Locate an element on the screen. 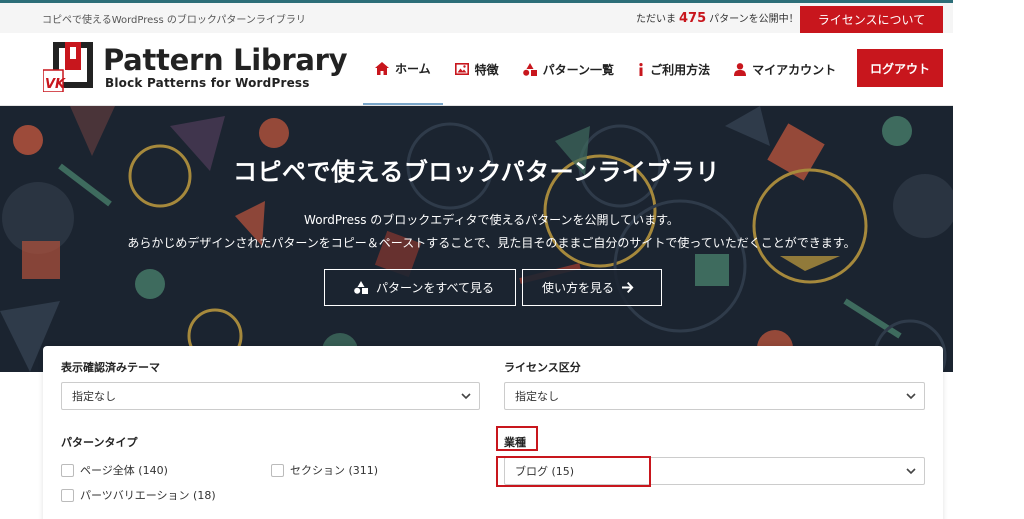  pattern-count-prefix: ただいま is located at coordinates (656, 19).